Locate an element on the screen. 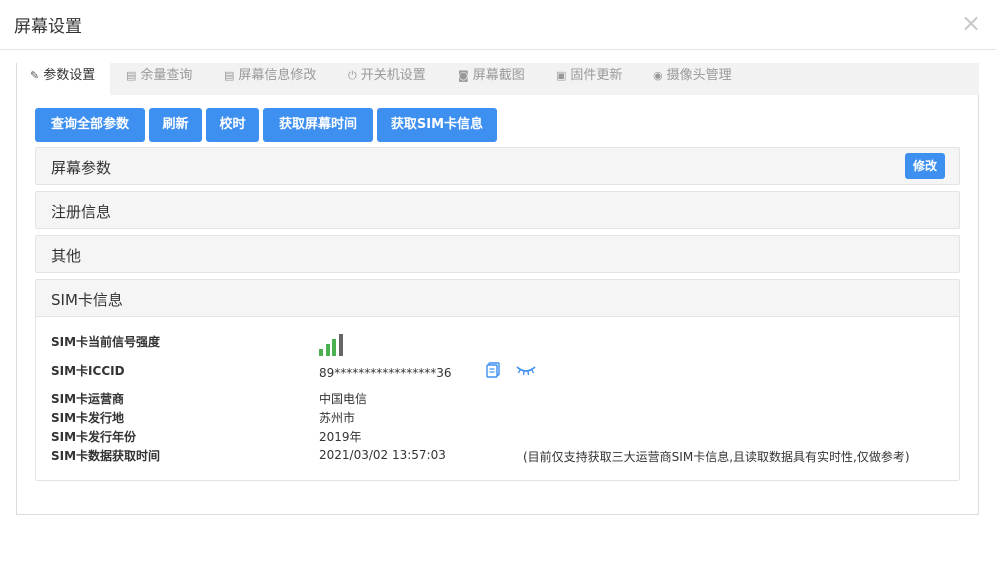  iccid-value: 89*****************36 is located at coordinates (385, 373).